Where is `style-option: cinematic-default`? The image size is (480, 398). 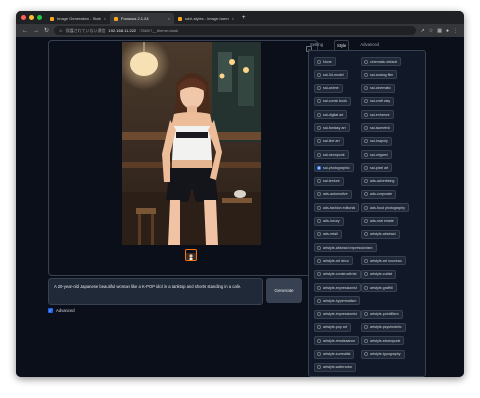
style-option: cinematic-default is located at coordinates (381, 61).